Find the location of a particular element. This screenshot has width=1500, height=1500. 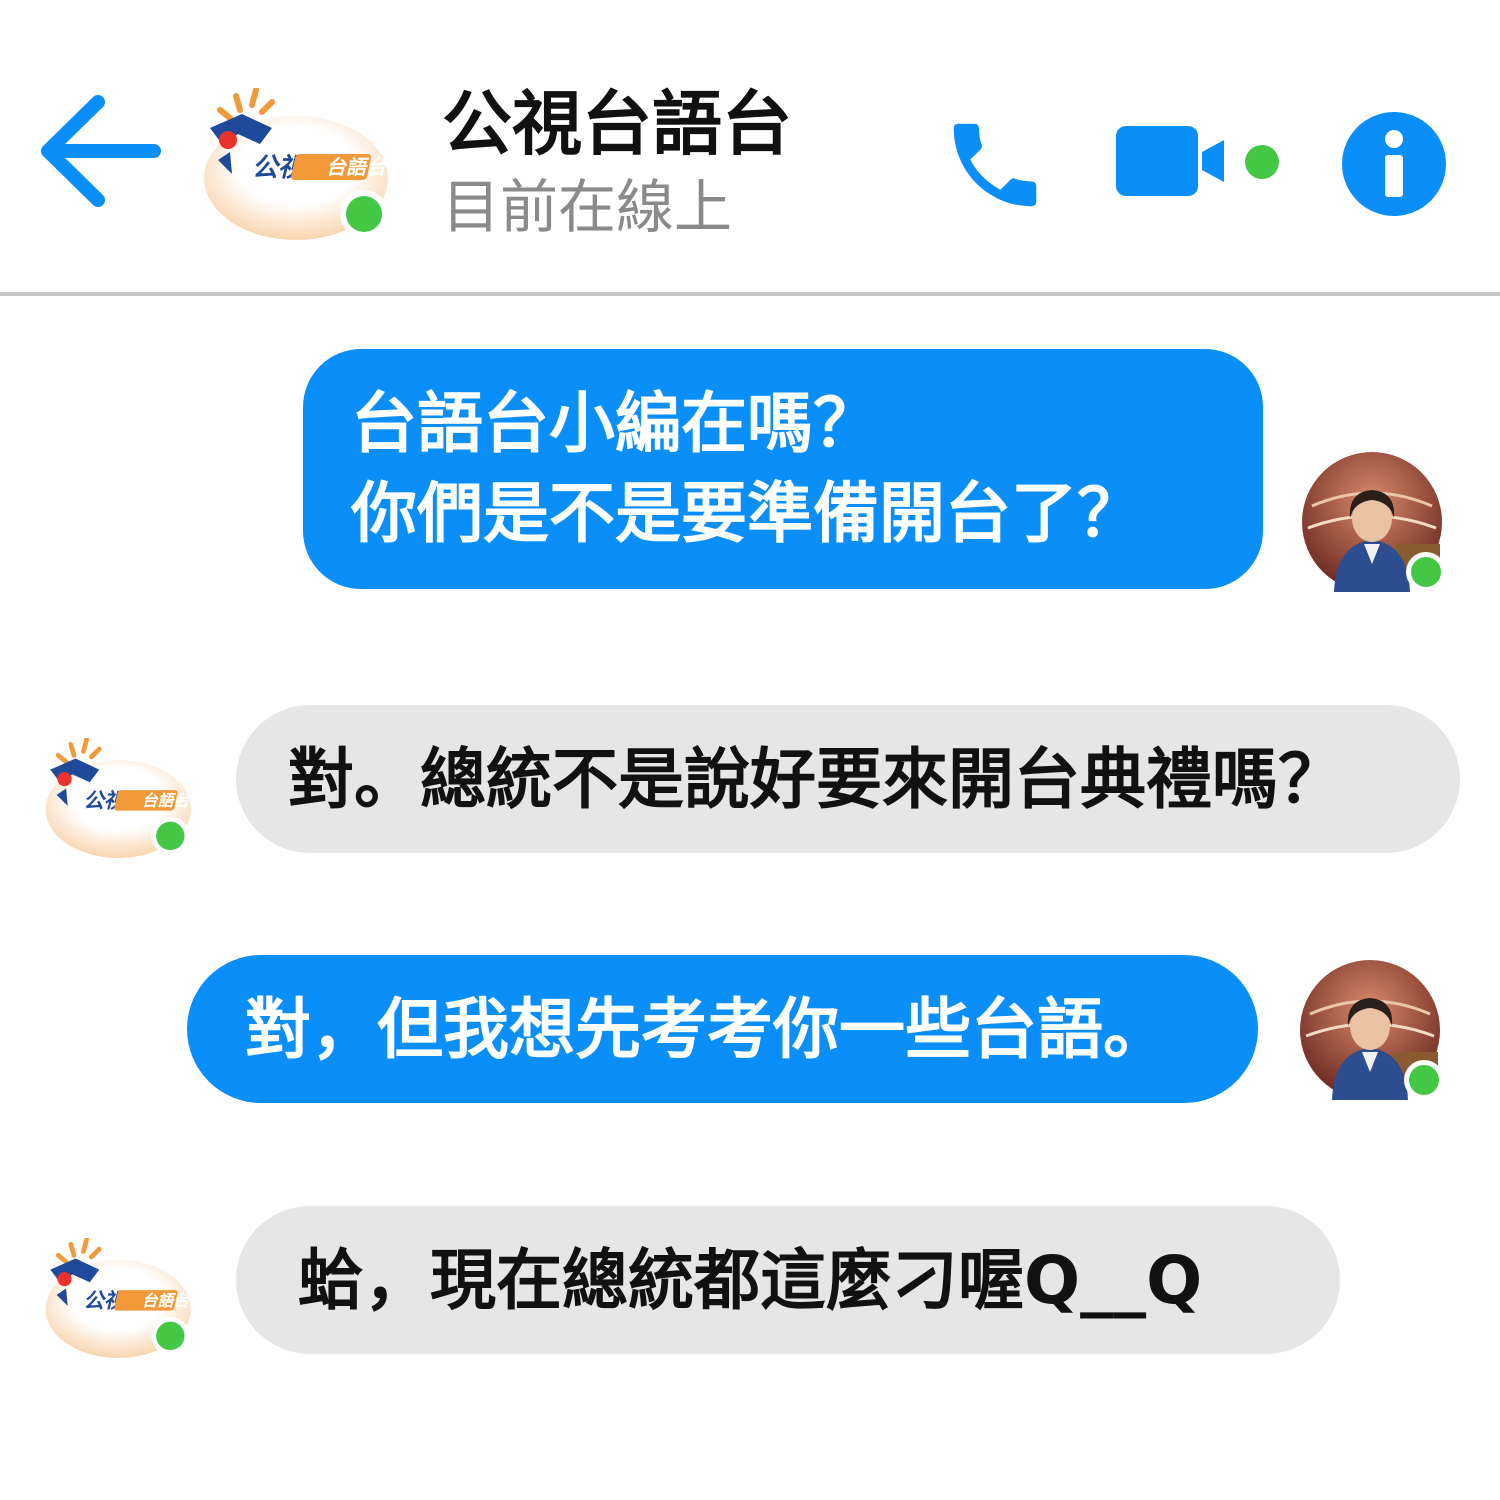

info-button is located at coordinates (1394, 164).